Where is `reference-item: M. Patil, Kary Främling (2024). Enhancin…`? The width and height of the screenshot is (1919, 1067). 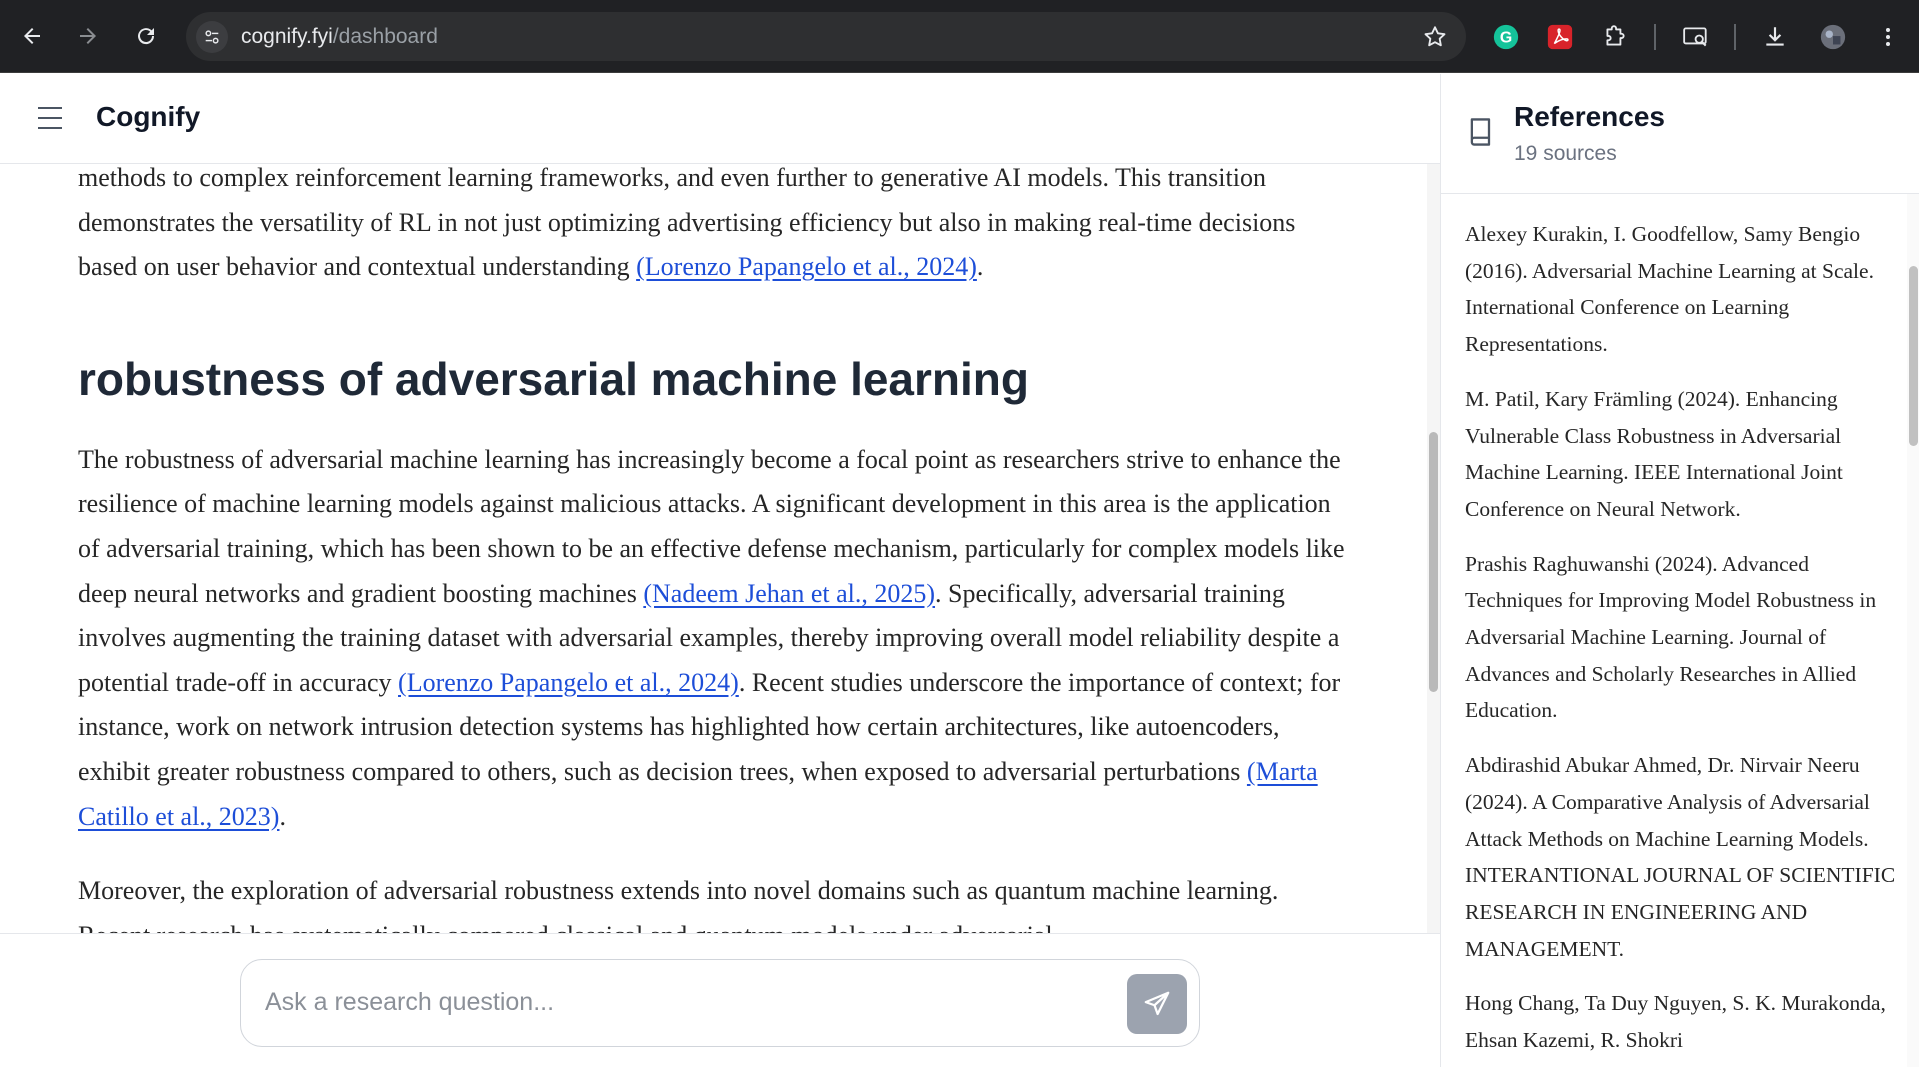 reference-item: M. Patil, Kary Främling (2024). Enhancin… is located at coordinates (1674, 454).